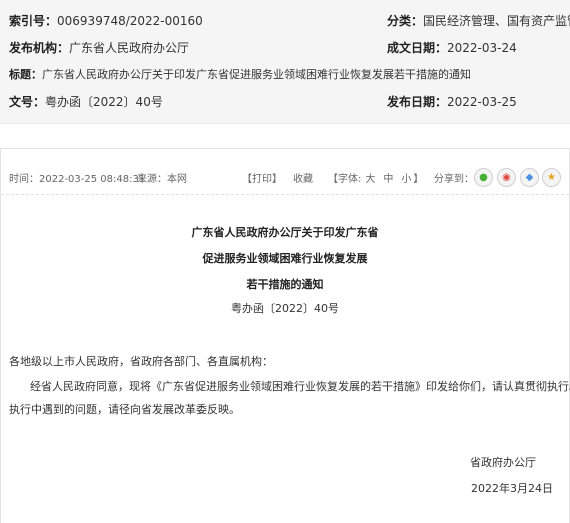  What do you see at coordinates (162, 179) in the screenshot?
I see `source-text: 来源：本网` at bounding box center [162, 179].